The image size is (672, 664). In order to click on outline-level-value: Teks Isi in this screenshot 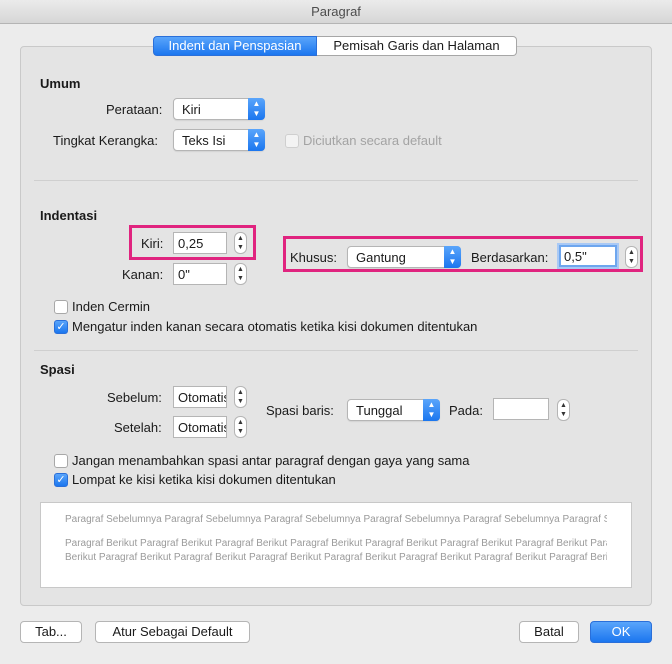, I will do `click(204, 140)`.